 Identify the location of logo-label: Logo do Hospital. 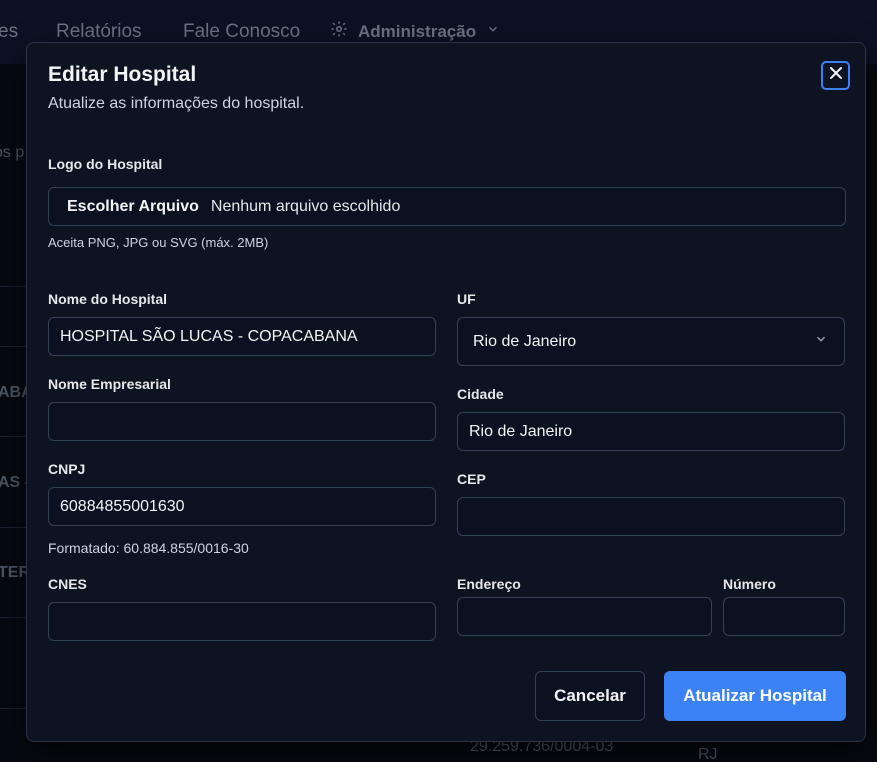
(105, 164).